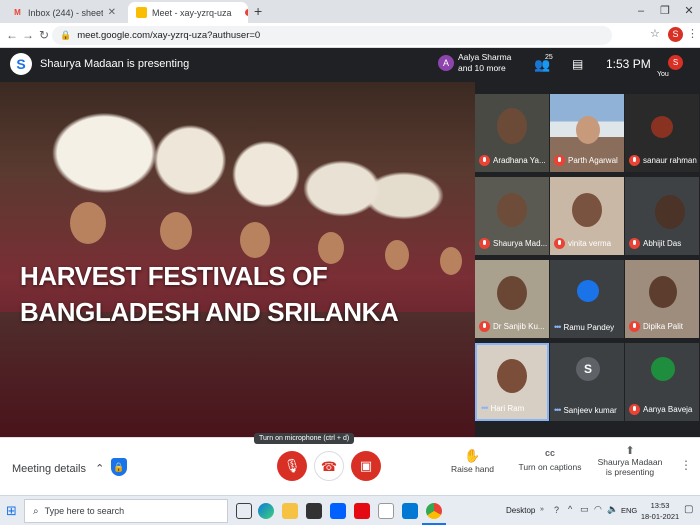  I want to click on maximize-icon: ❐, so click(665, 11).